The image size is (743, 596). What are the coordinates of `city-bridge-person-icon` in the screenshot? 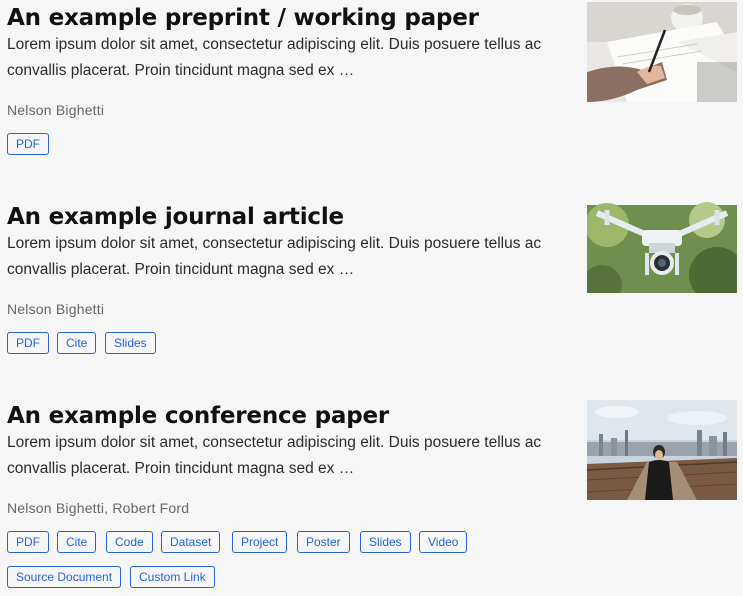 It's located at (662, 450).